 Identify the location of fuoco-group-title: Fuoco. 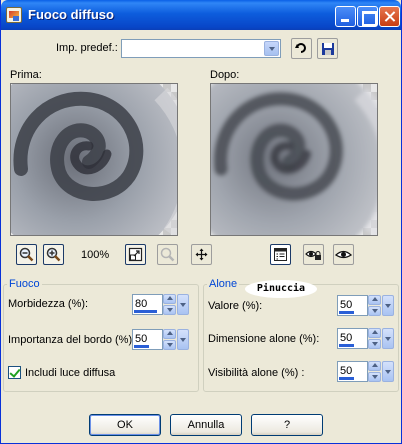
(24, 284).